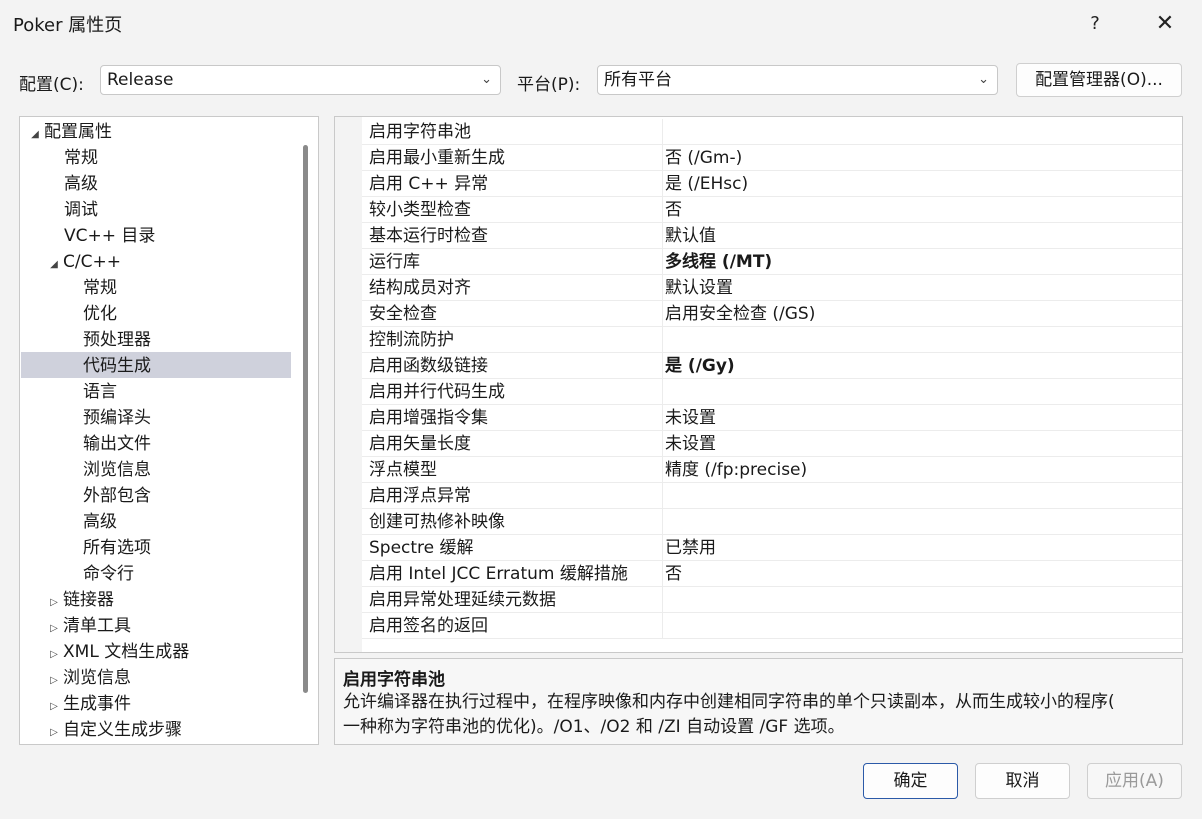 This screenshot has width=1202, height=819. Describe the element at coordinates (736, 470) in the screenshot. I see `property-value: 精度 (/fp:precise)` at that location.